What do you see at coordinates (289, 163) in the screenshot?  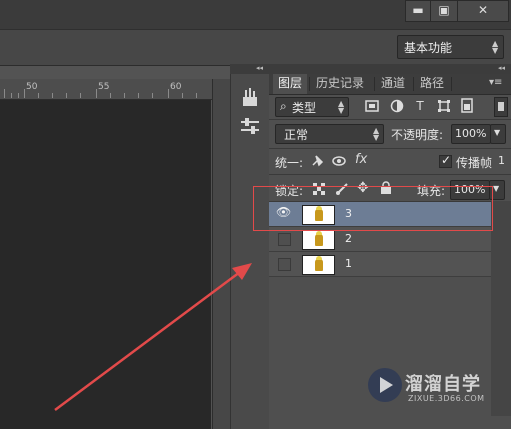 I see `unify-label: 统一:` at bounding box center [289, 163].